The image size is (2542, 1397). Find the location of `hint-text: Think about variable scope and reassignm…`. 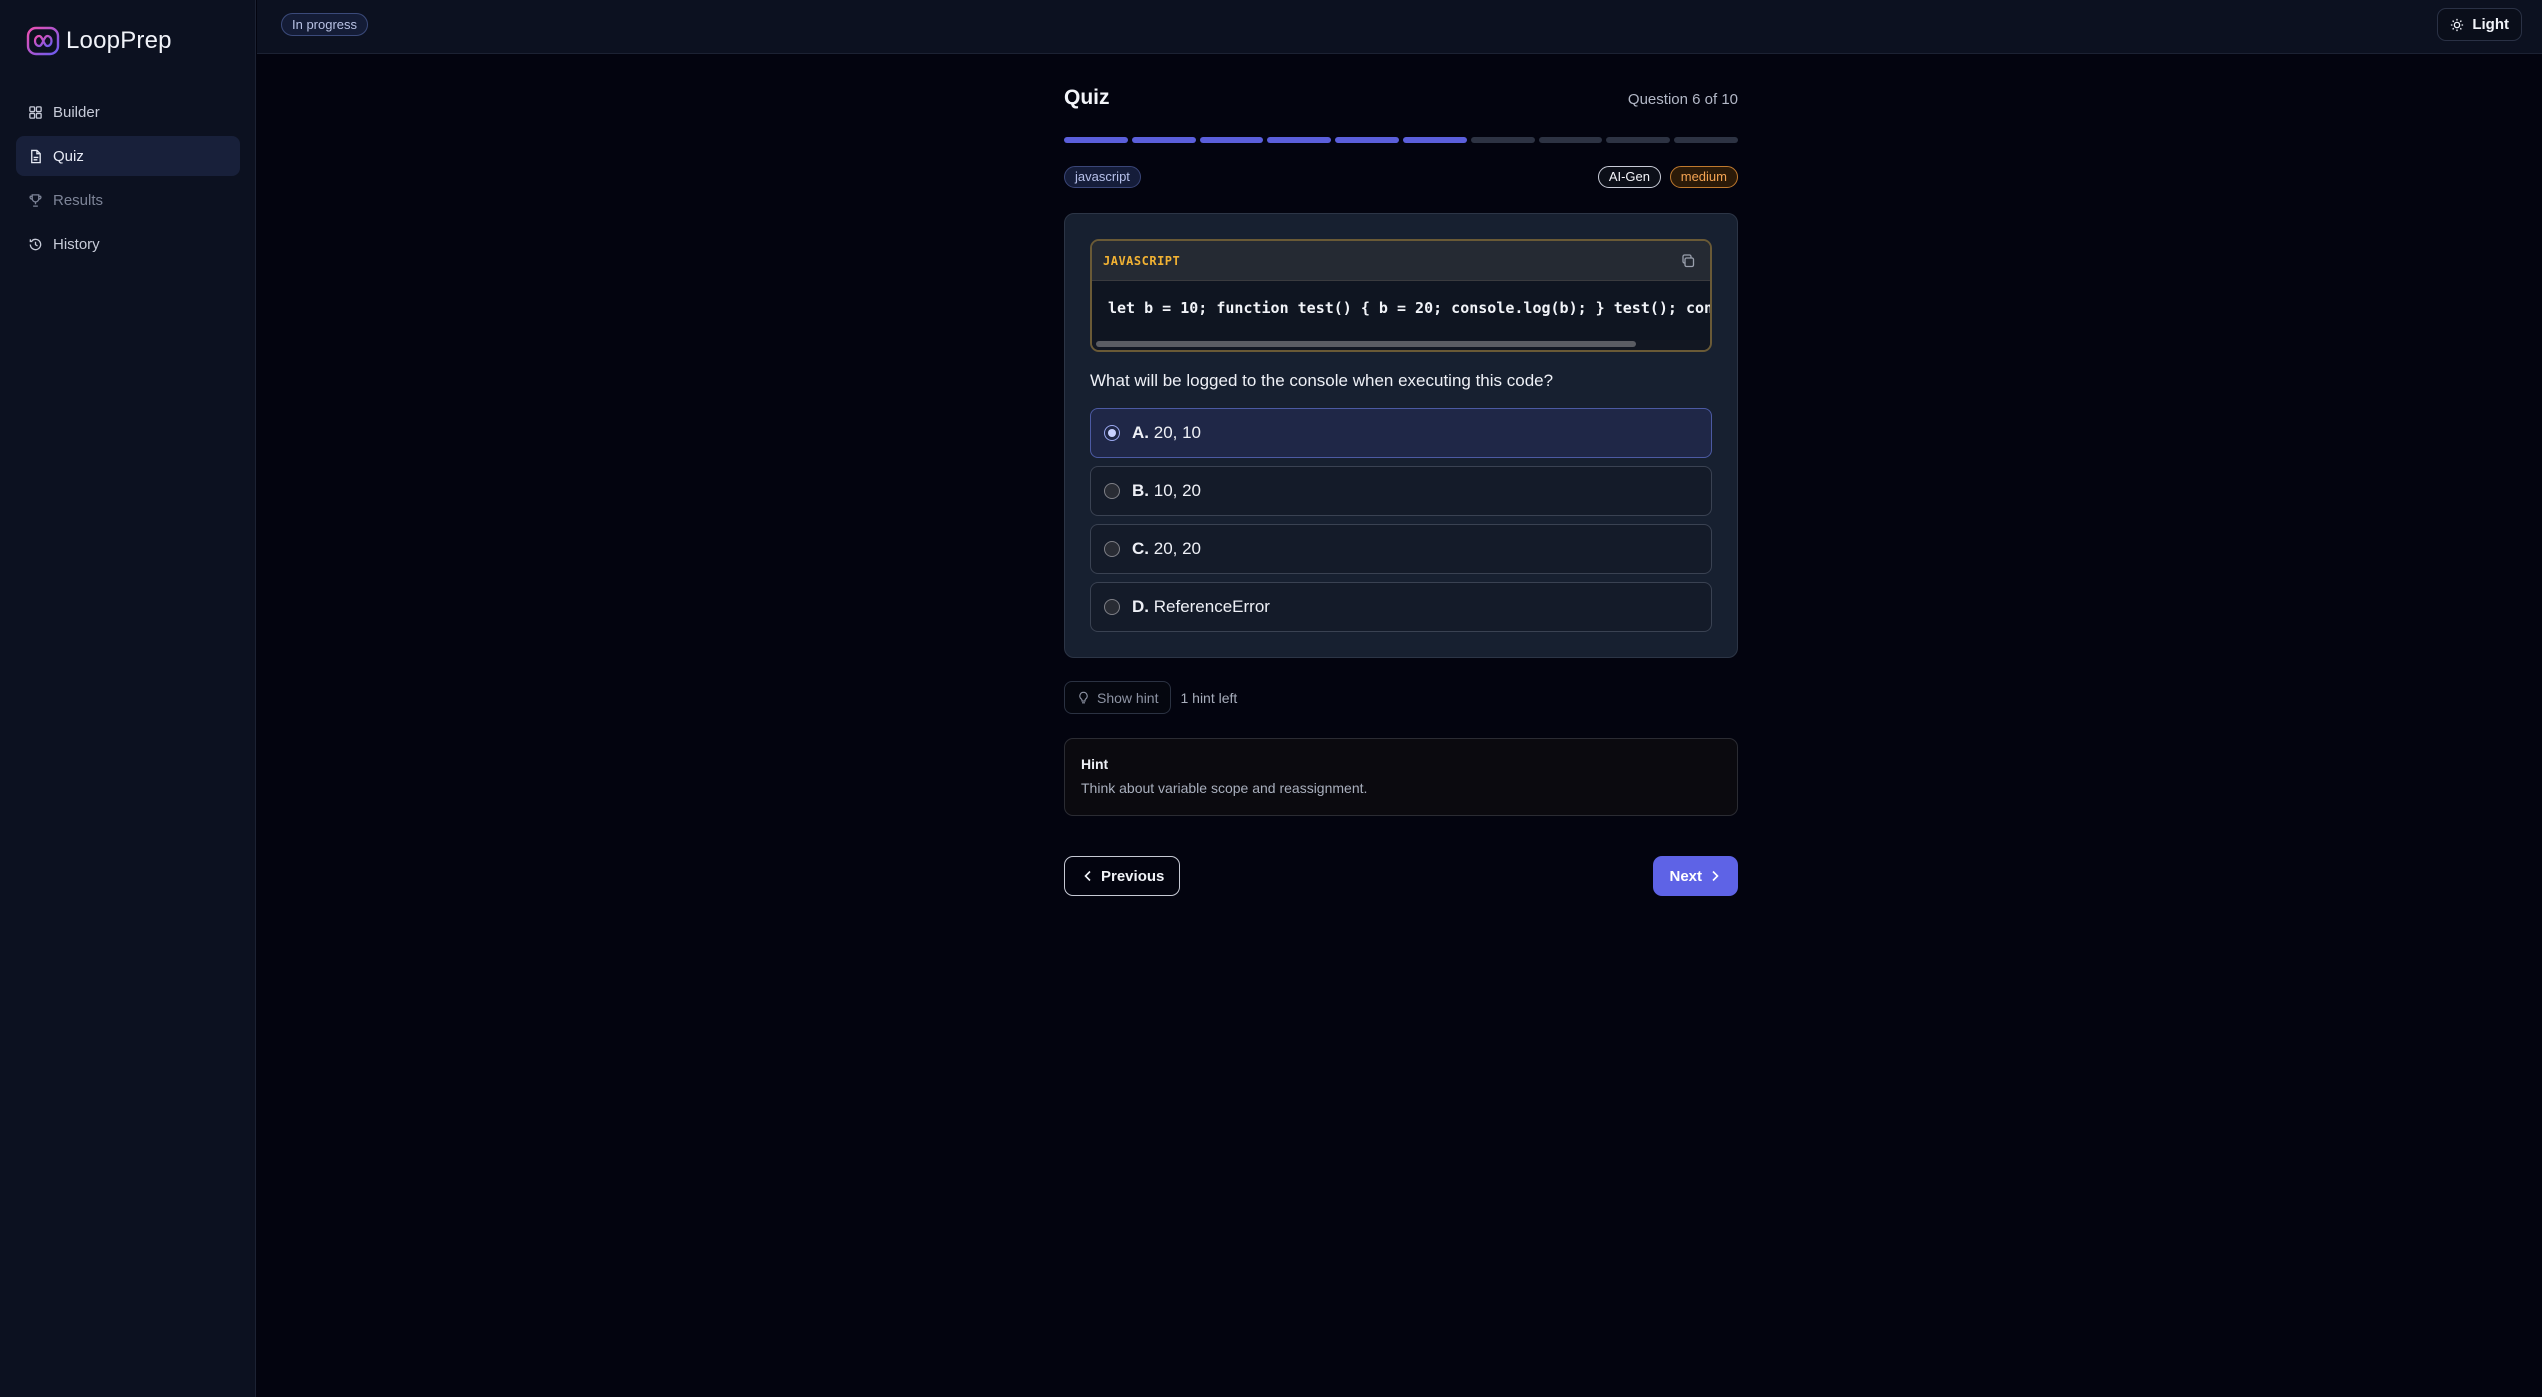

hint-text: Think about variable scope and reassignm… is located at coordinates (1224, 788).